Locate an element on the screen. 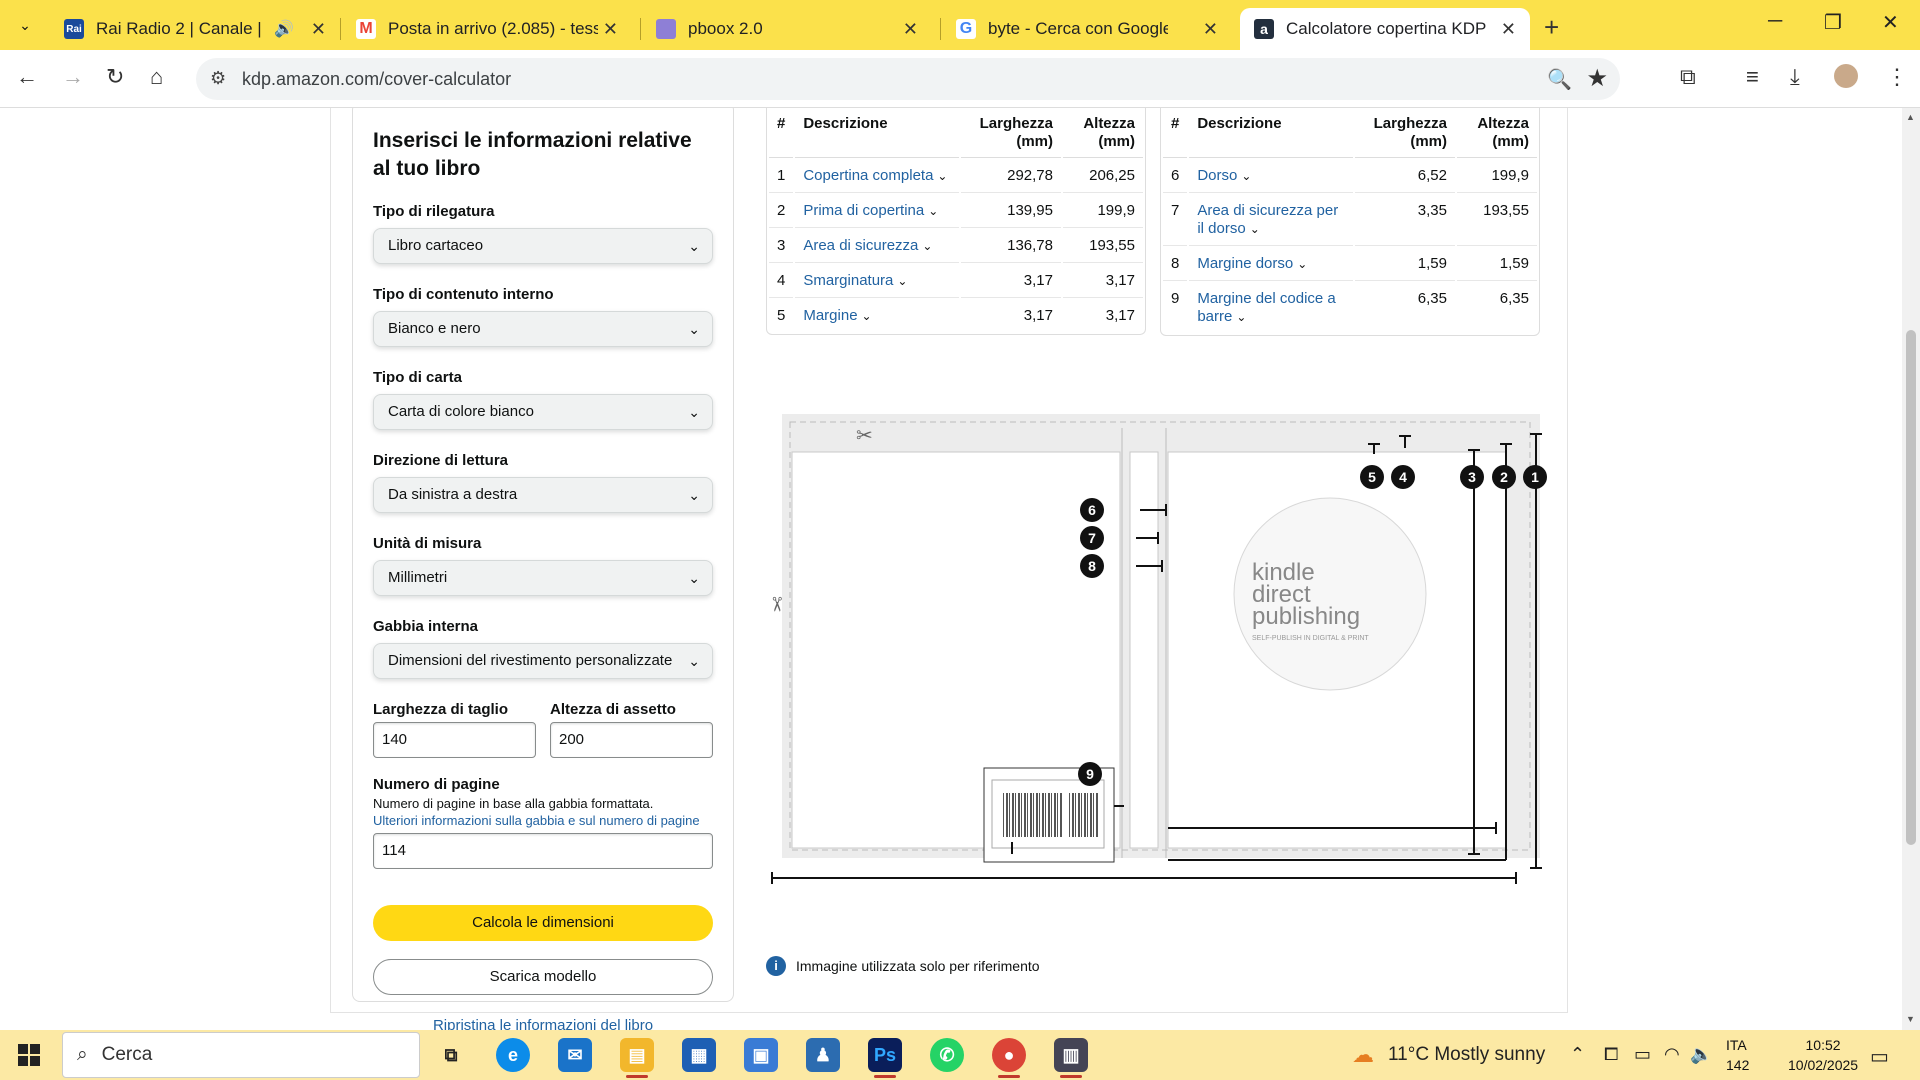 This screenshot has height=1080, width=1920. calculate-button: Calcola le dimensioni is located at coordinates (543, 923).